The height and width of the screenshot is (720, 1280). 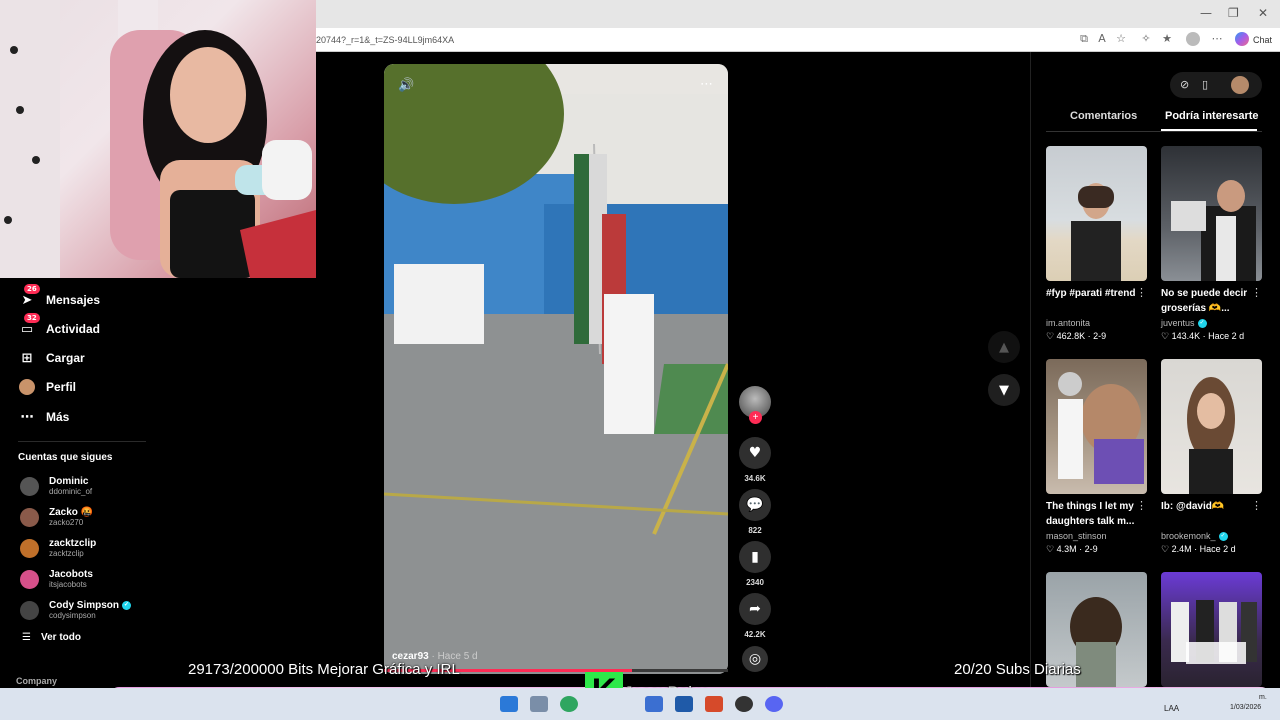 I want to click on see-all-following: ☰ Ver todo, so click(x=51, y=637).